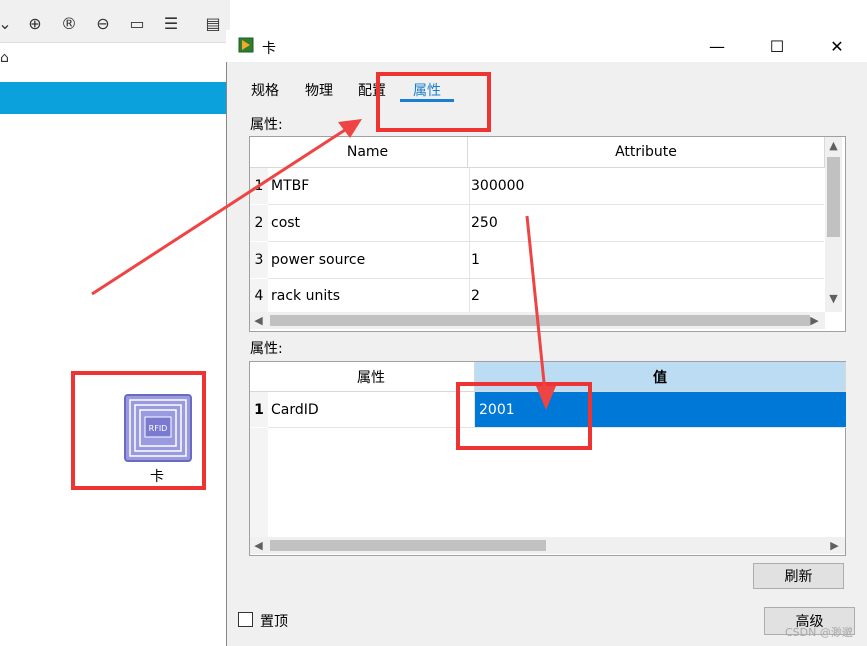 This screenshot has width=867, height=646. I want to click on arrow-line-to-tab, so click(220, 211).